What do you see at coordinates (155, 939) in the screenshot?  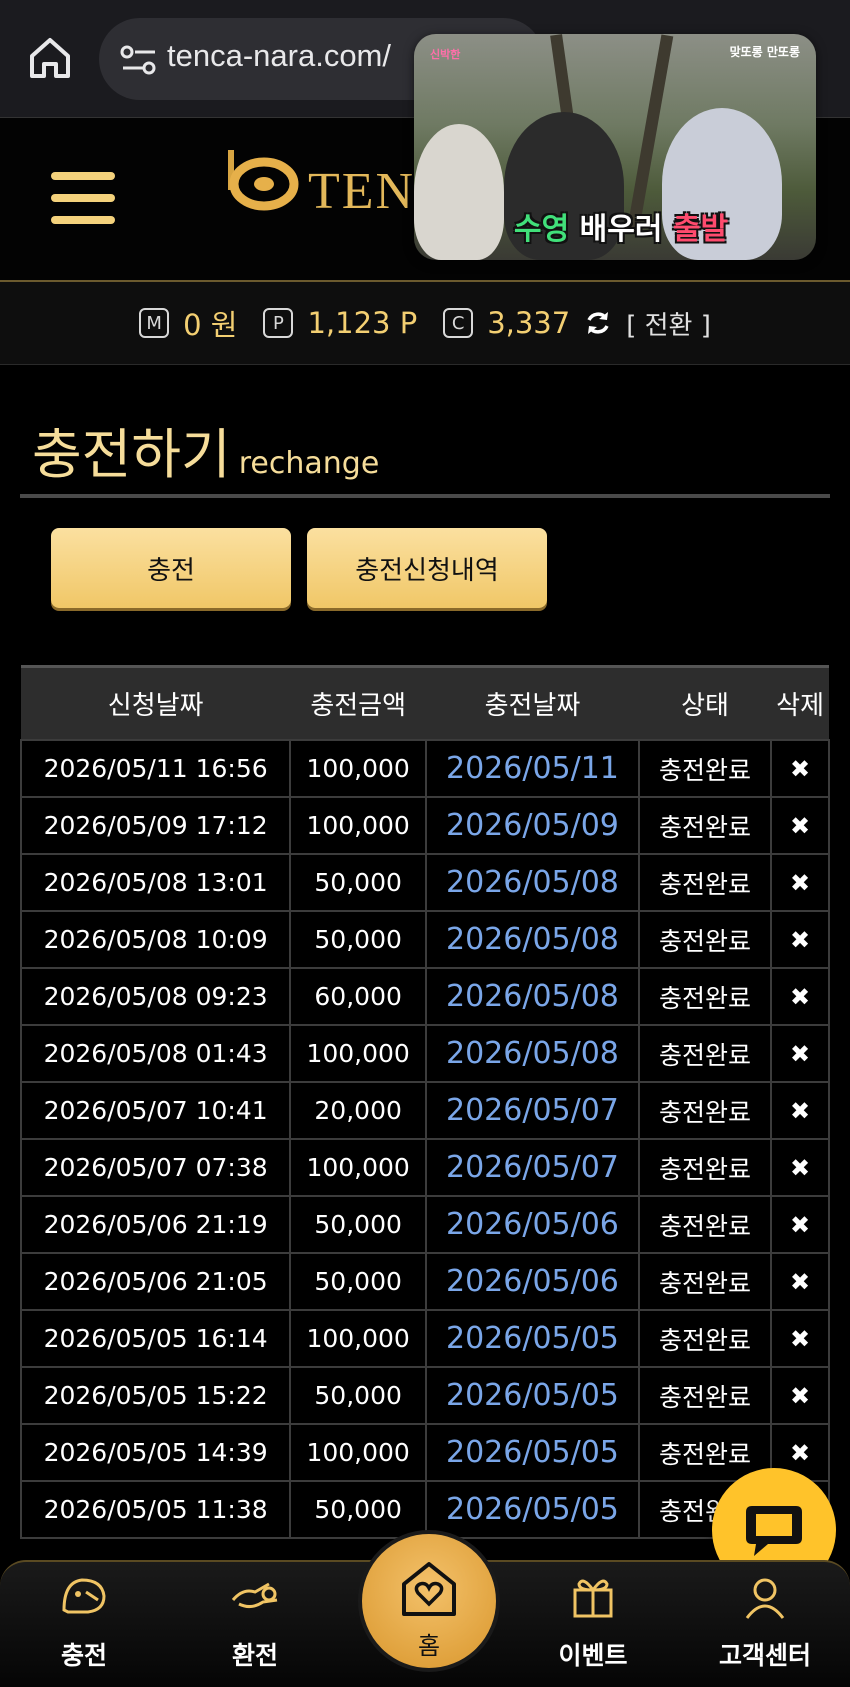 I see `requested-date-cell: 2026/05/08 10:09` at bounding box center [155, 939].